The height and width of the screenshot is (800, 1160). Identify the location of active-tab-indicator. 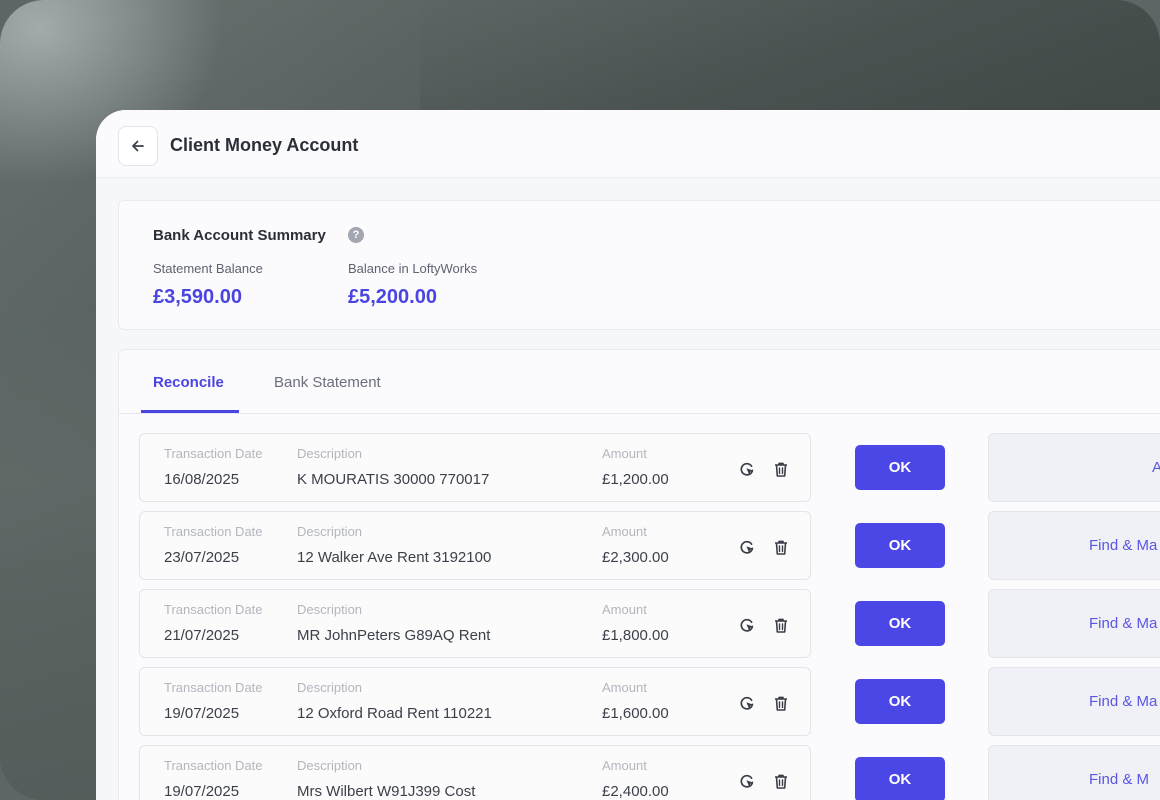
(190, 411).